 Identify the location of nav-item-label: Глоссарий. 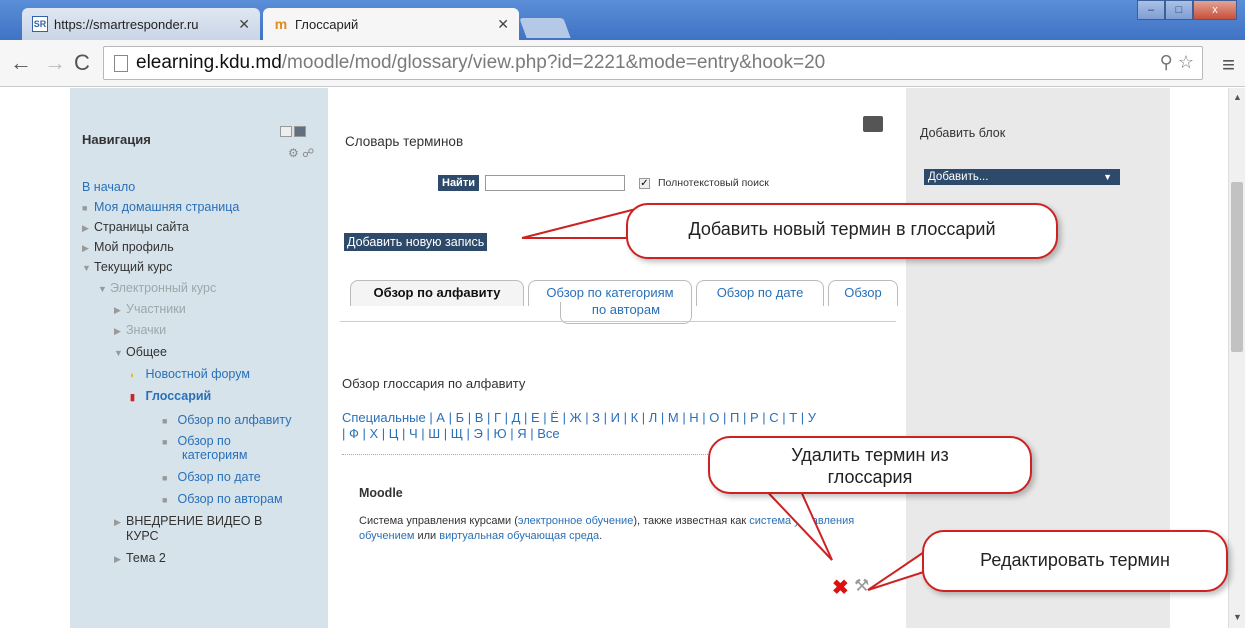
(178, 396).